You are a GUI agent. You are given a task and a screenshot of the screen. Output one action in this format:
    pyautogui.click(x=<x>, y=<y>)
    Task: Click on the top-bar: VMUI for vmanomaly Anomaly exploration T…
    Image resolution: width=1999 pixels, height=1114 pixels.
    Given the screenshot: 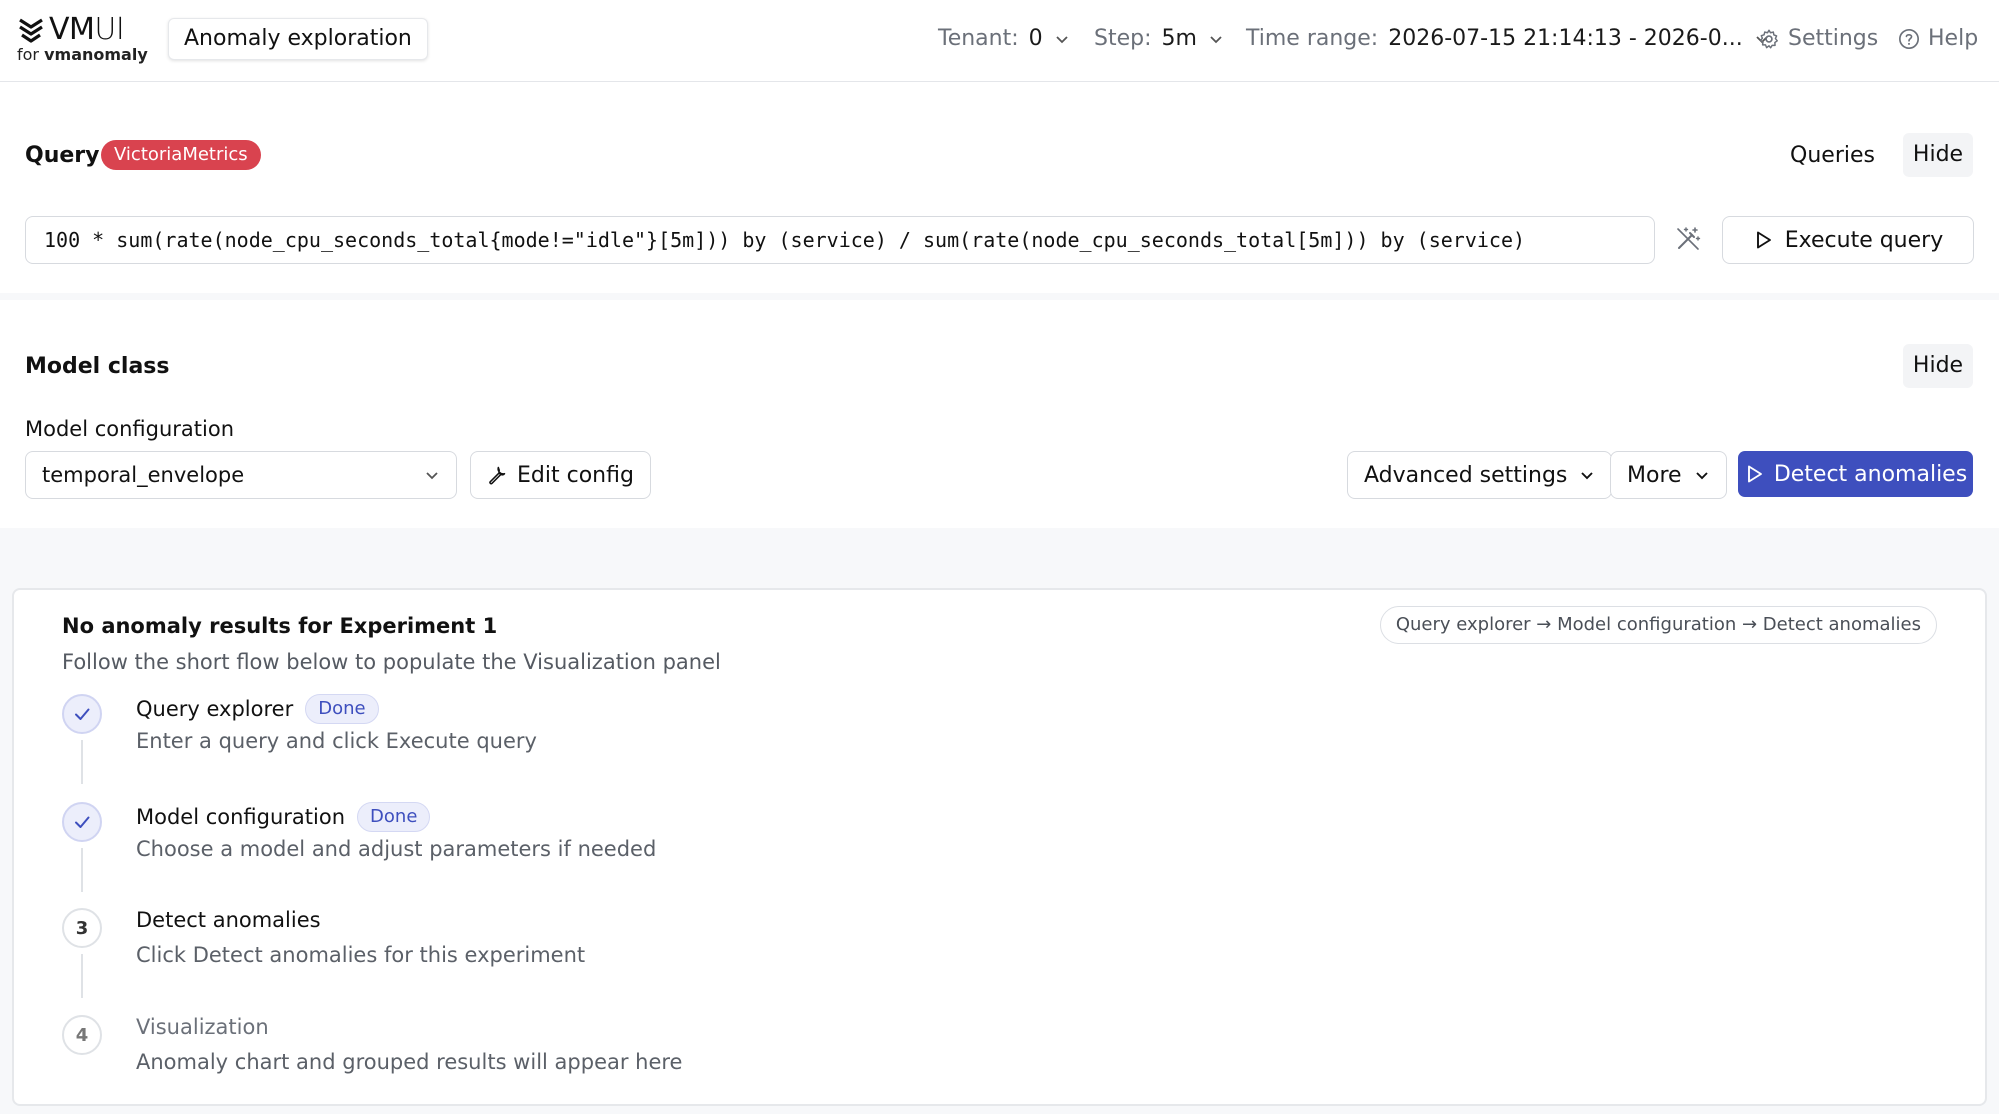 What is the action you would take?
    pyautogui.click(x=999, y=41)
    